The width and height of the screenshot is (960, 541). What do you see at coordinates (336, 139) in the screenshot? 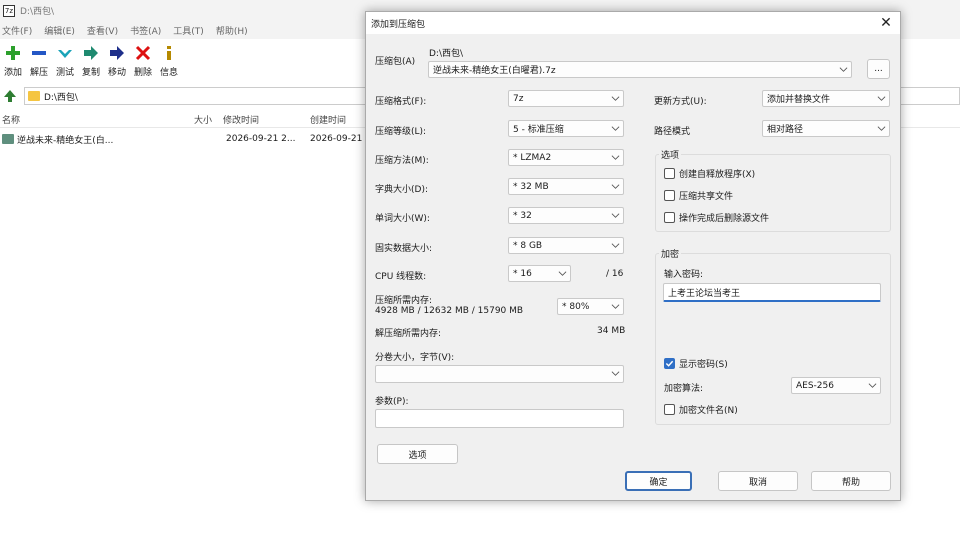
I see `file-created: 2026-09-21` at bounding box center [336, 139].